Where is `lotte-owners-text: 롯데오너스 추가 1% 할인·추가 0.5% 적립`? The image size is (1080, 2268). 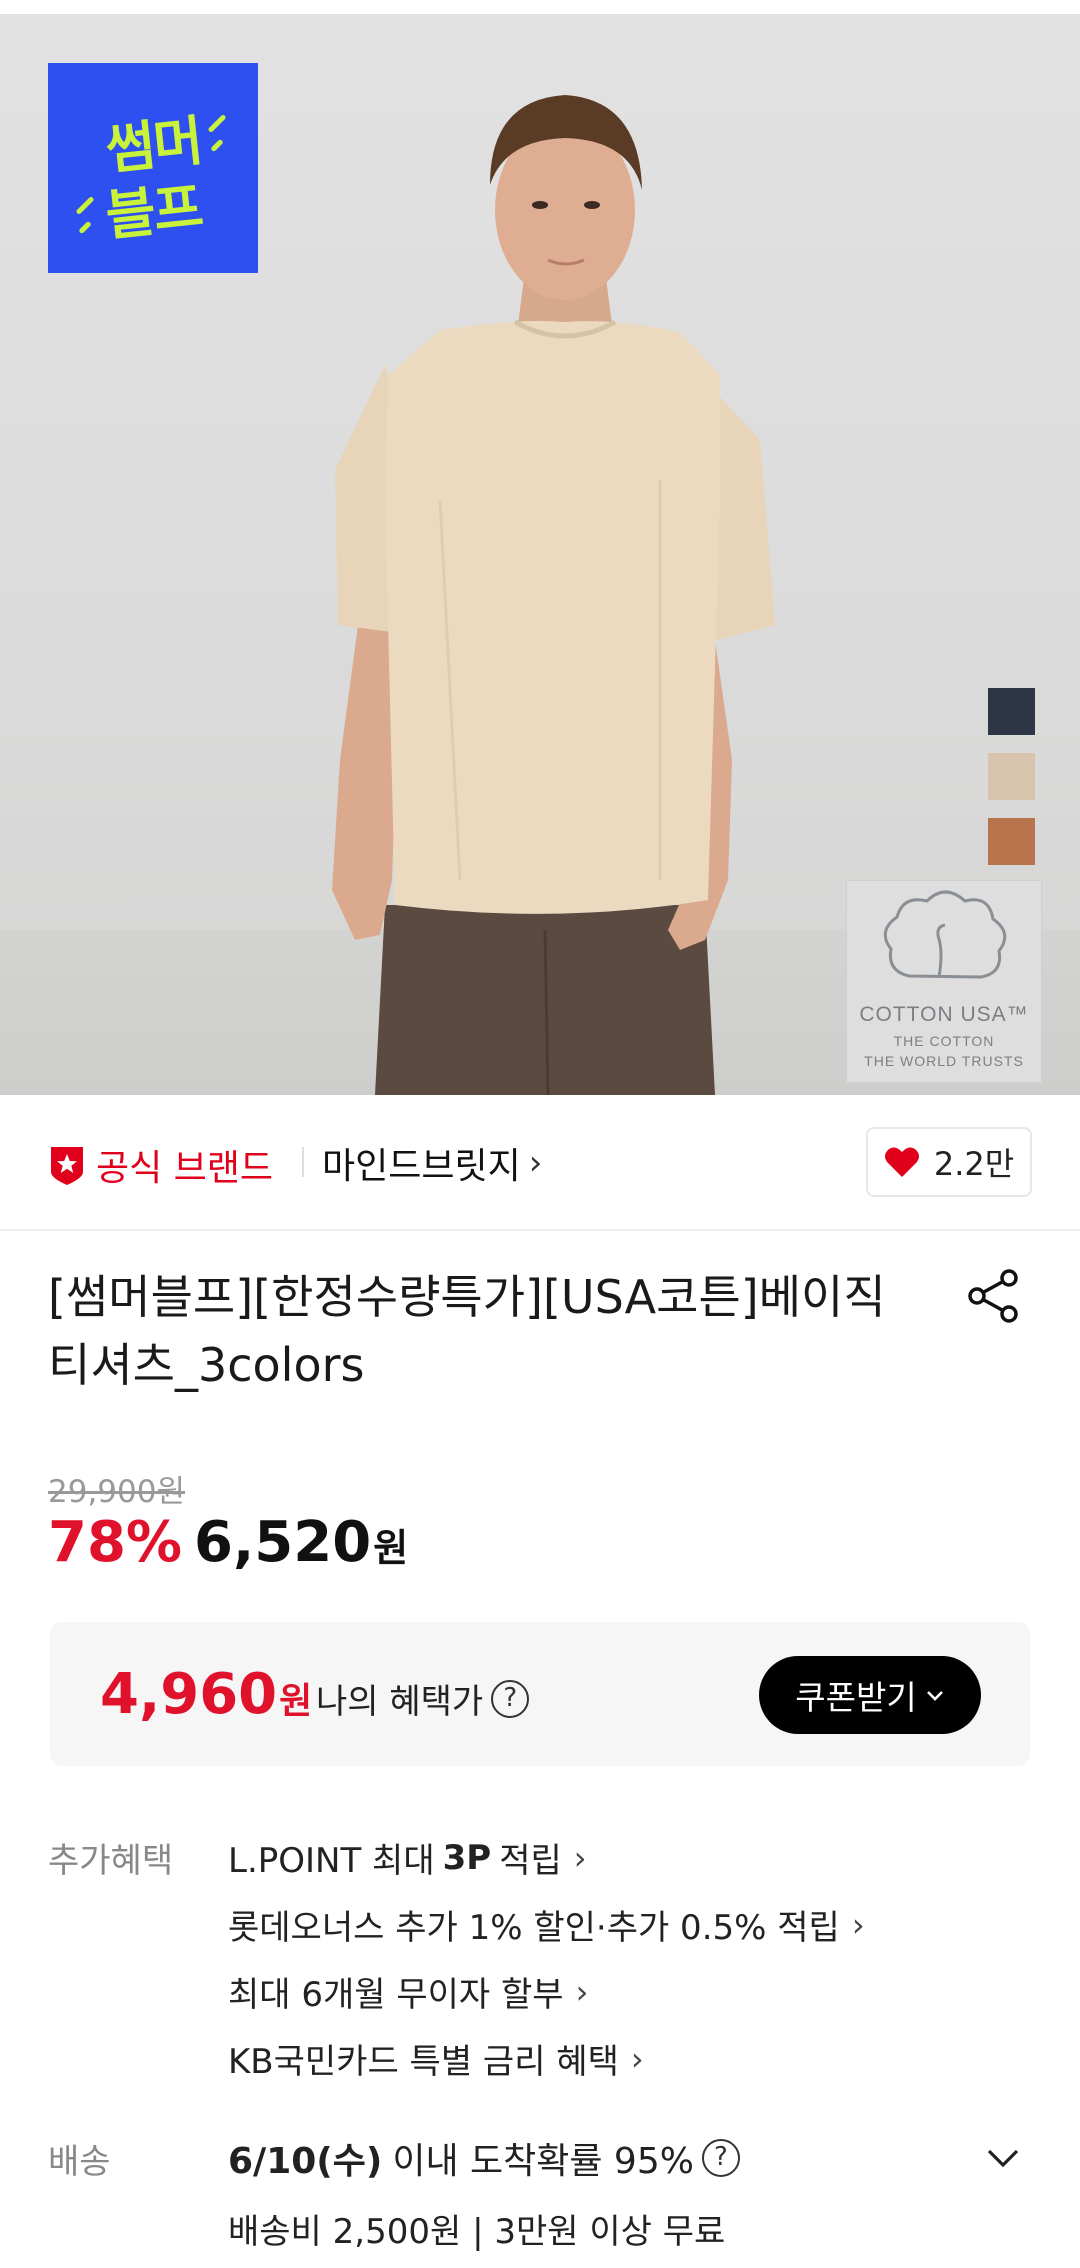 lotte-owners-text: 롯데오너스 추가 1% 할인·추가 0.5% 적립 is located at coordinates (534, 1928).